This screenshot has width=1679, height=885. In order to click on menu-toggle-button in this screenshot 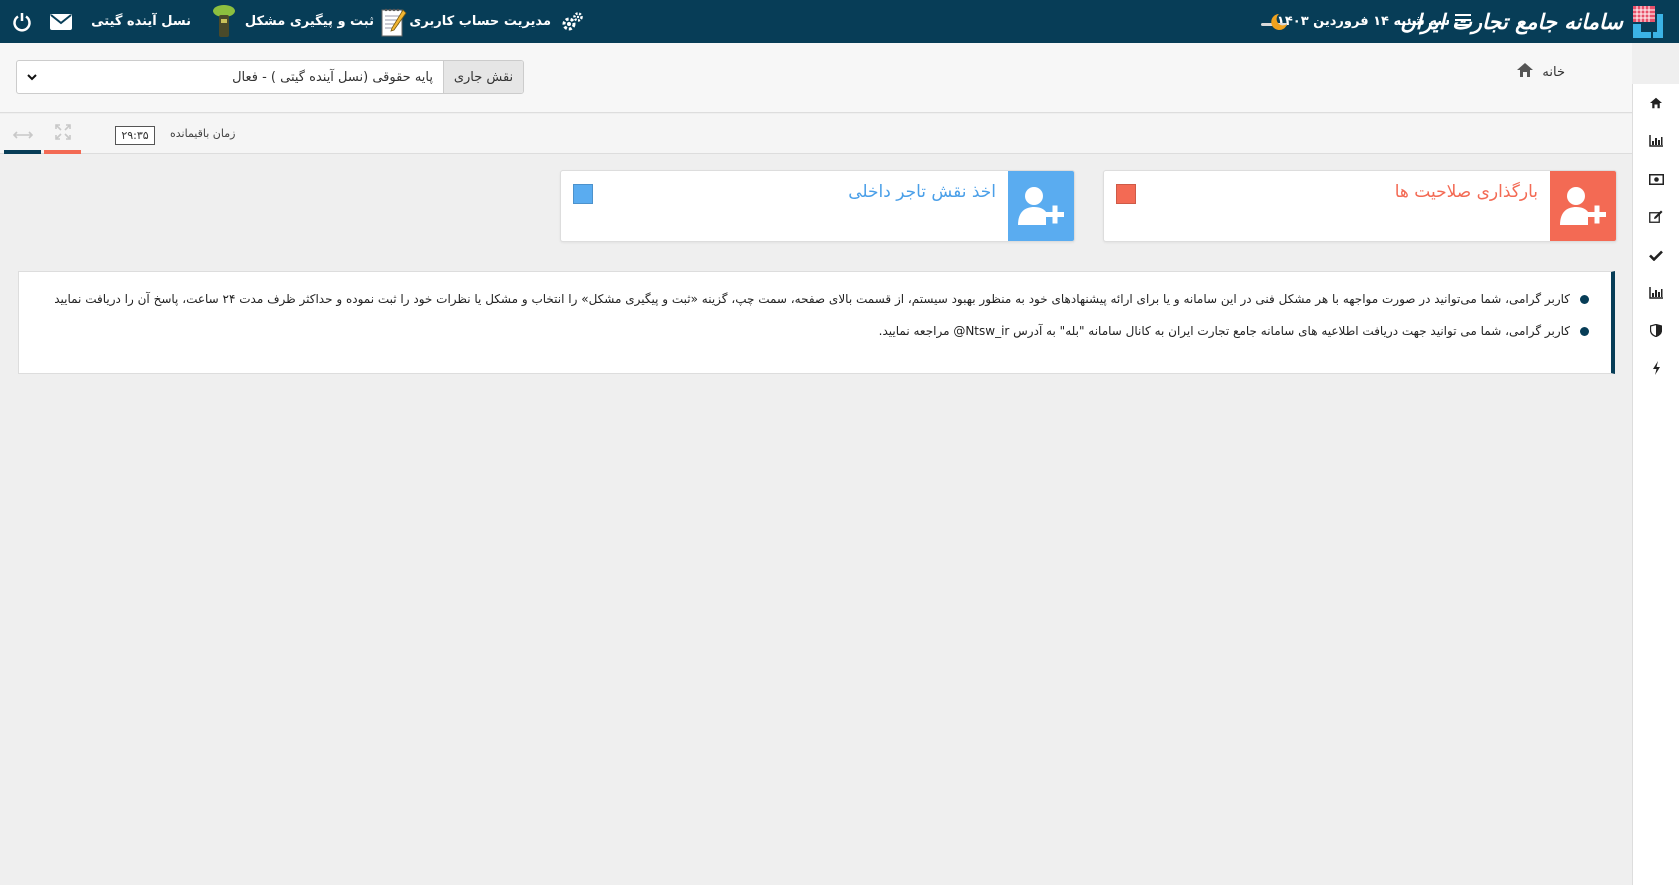, I will do `click(1463, 21)`.